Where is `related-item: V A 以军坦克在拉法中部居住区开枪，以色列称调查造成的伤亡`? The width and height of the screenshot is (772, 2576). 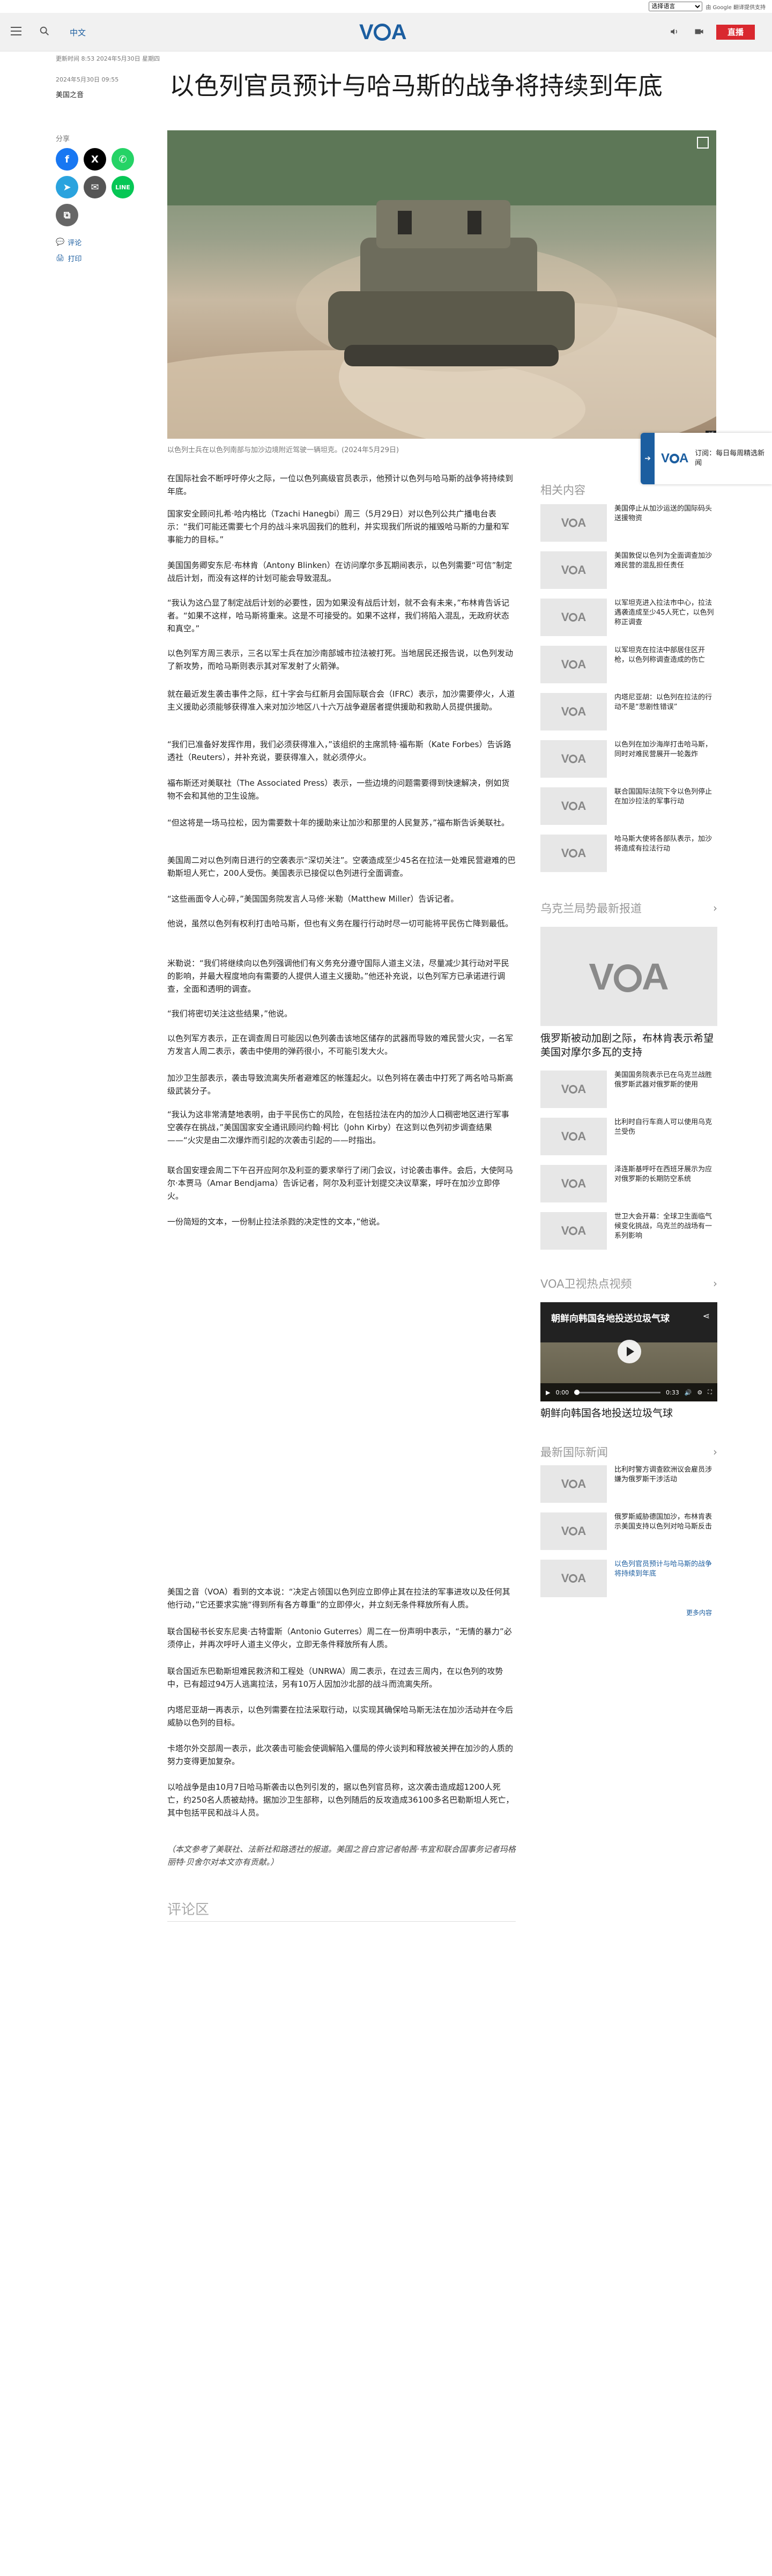
related-item: V A 以军坦克在拉法中部居住区开枪，以色列称调查造成的伤亡 is located at coordinates (628, 665).